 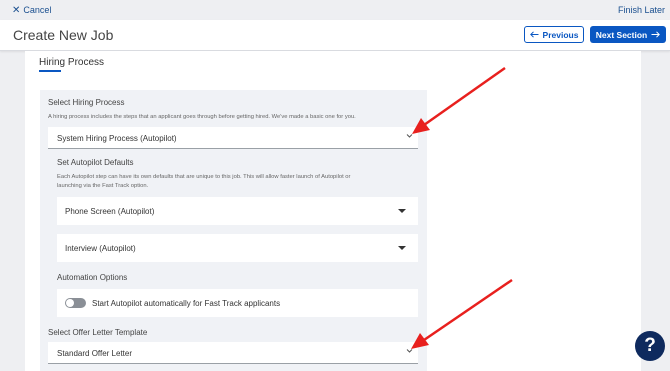 I want to click on hiring-process-label: Select Hiring Process, so click(x=86, y=102).